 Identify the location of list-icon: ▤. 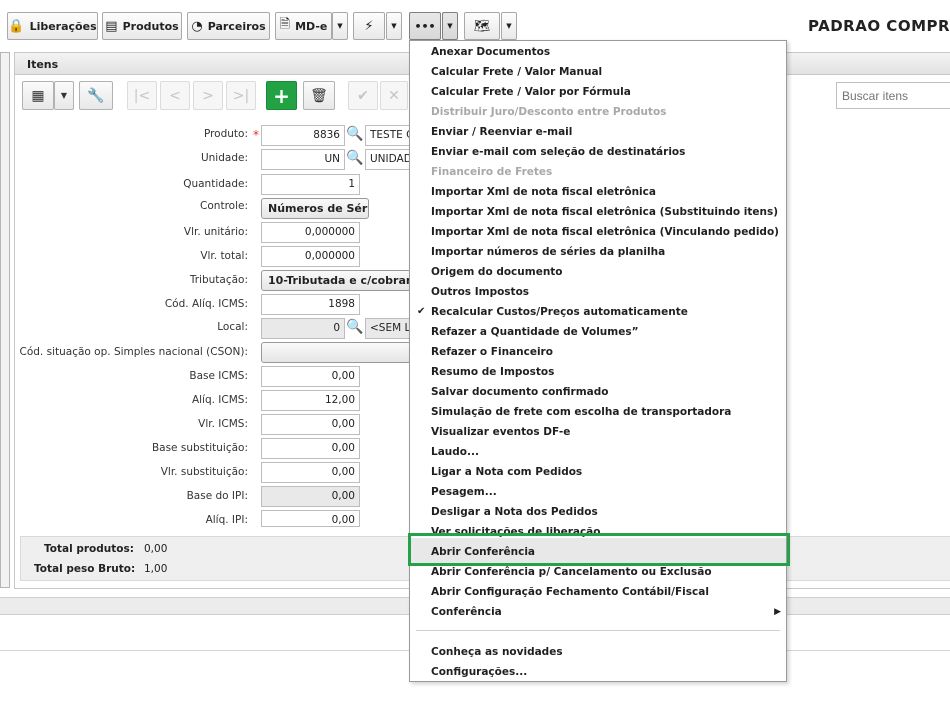
(111, 26).